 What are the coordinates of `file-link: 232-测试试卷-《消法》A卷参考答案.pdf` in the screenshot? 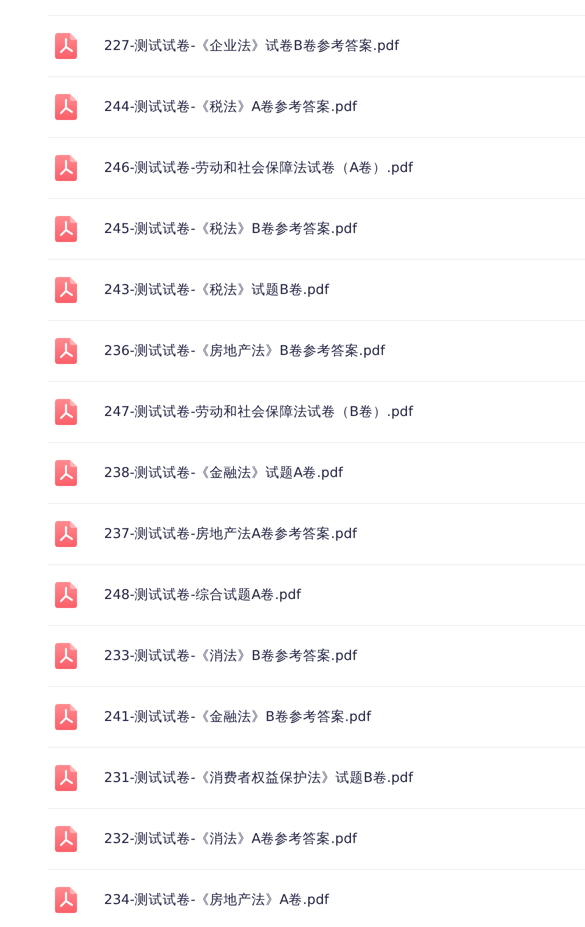 It's located at (230, 839).